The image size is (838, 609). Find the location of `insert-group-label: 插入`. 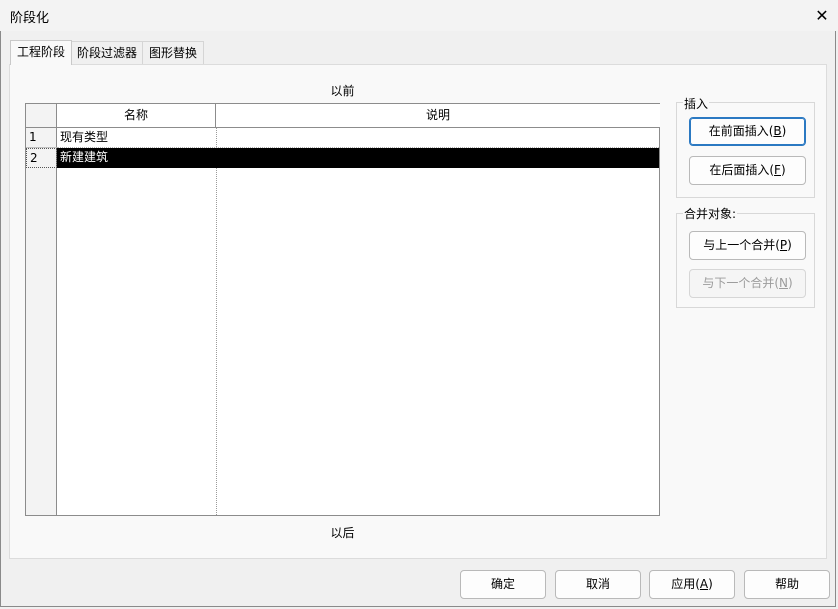

insert-group-label: 插入 is located at coordinates (696, 103).